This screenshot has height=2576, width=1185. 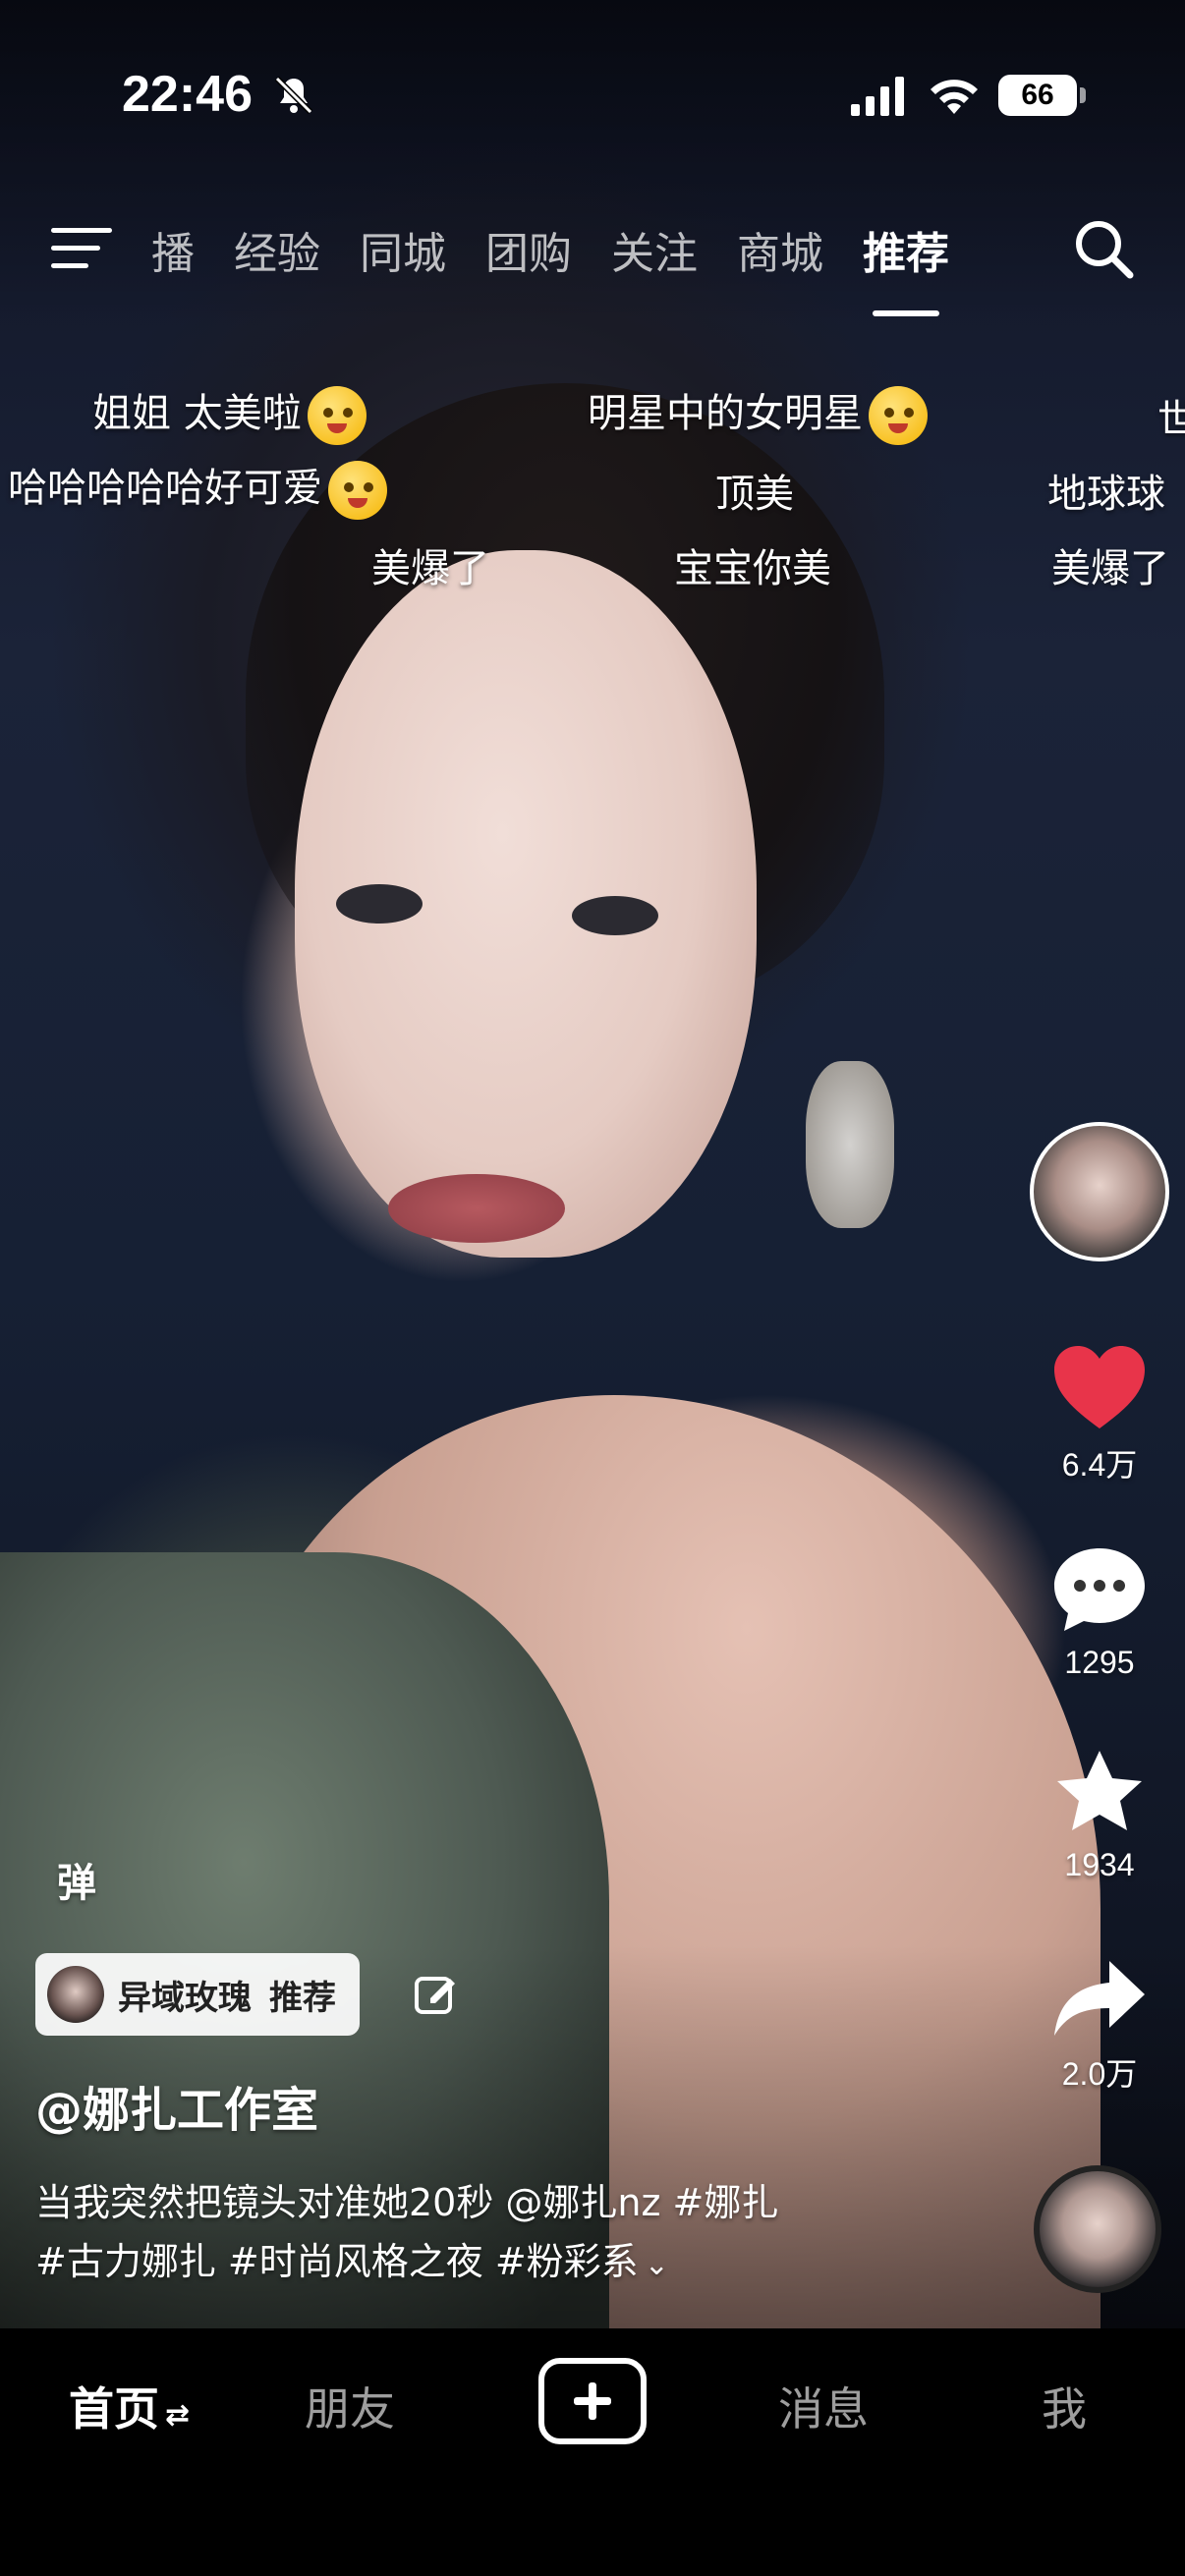 I want to click on nav-home: 首页 ⇄, so click(x=130, y=2406).